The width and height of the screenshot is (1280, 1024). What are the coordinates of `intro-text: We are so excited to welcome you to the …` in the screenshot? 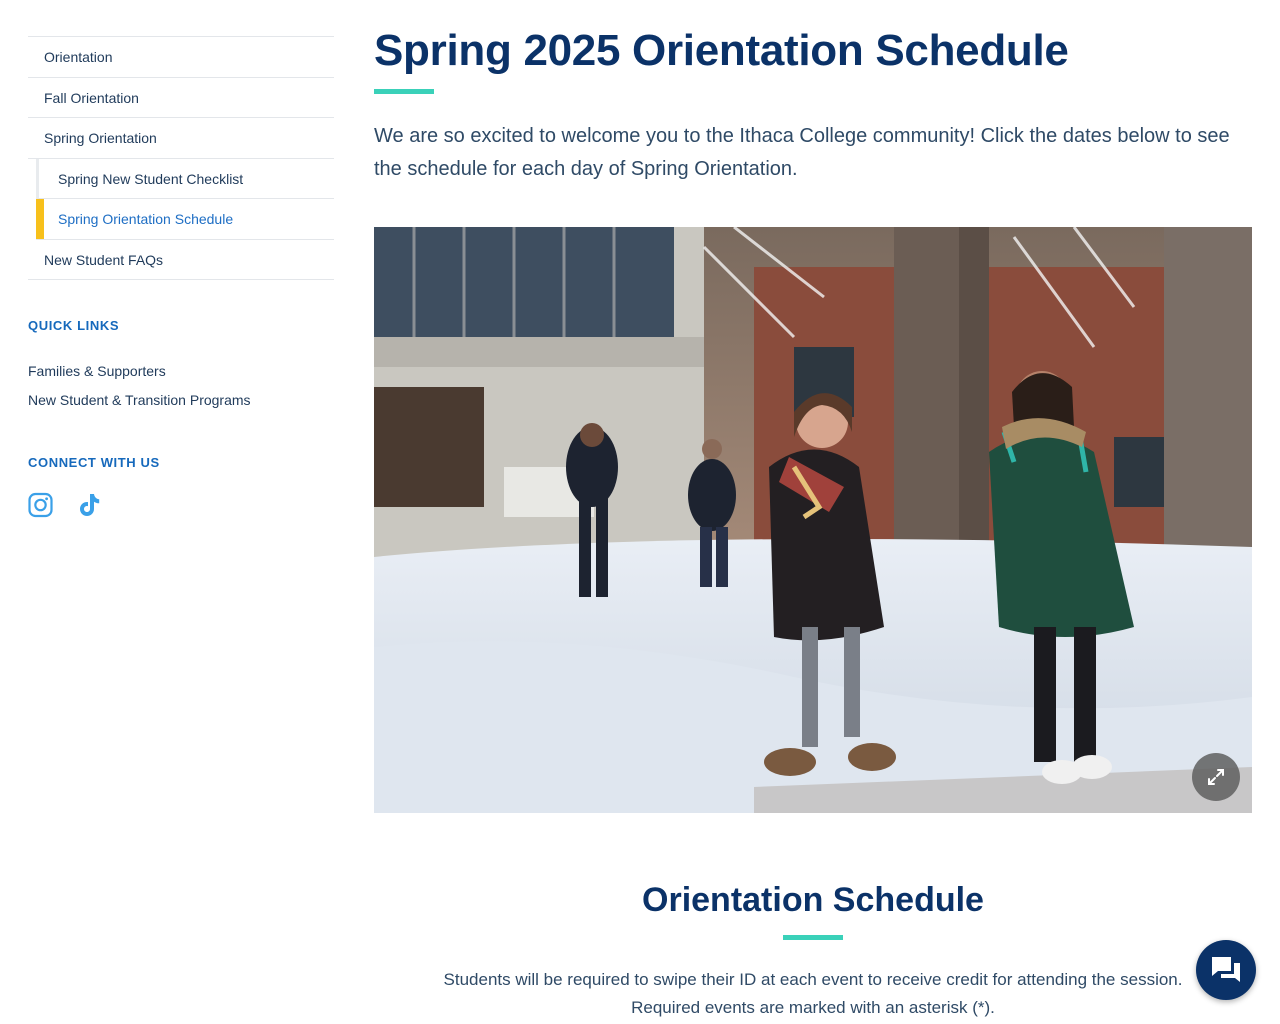 It's located at (802, 152).